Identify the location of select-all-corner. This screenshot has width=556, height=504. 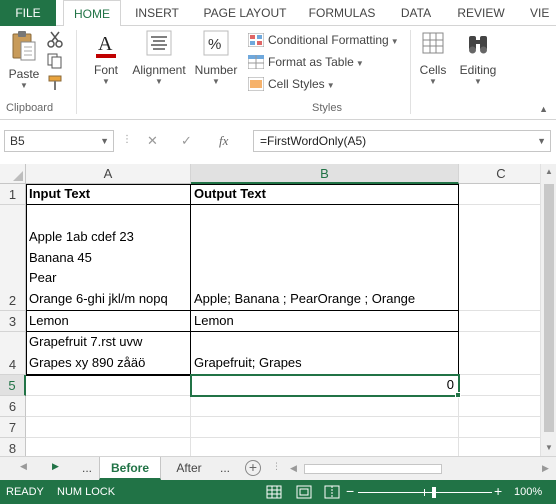
(13, 174).